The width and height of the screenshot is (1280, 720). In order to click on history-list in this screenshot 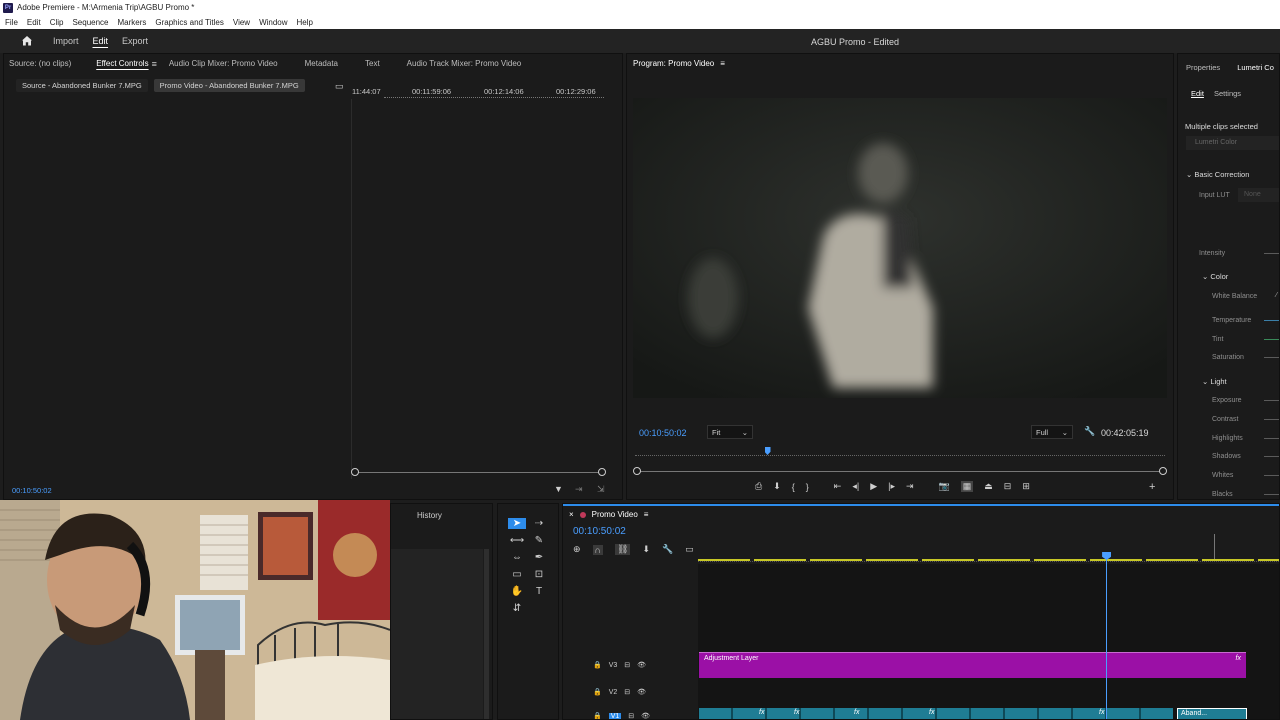, I will do `click(437, 634)`.